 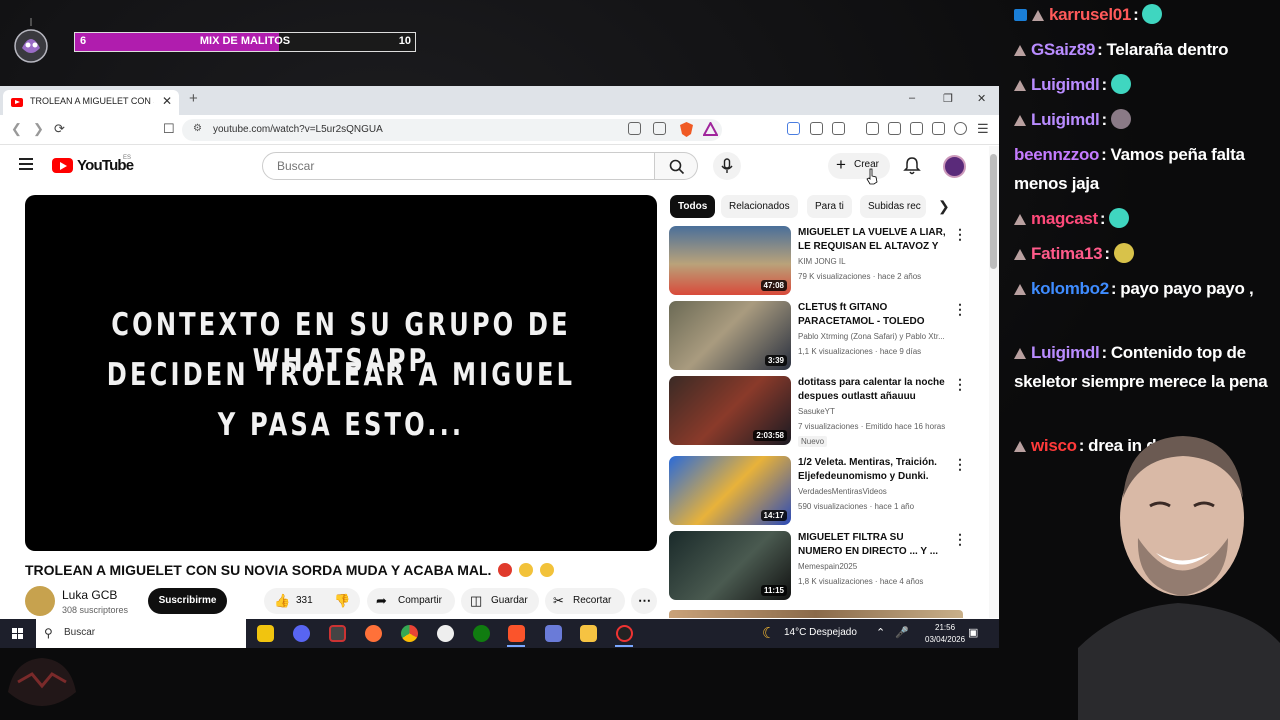 What do you see at coordinates (983, 129) in the screenshot?
I see `menu-icon: ☰` at bounding box center [983, 129].